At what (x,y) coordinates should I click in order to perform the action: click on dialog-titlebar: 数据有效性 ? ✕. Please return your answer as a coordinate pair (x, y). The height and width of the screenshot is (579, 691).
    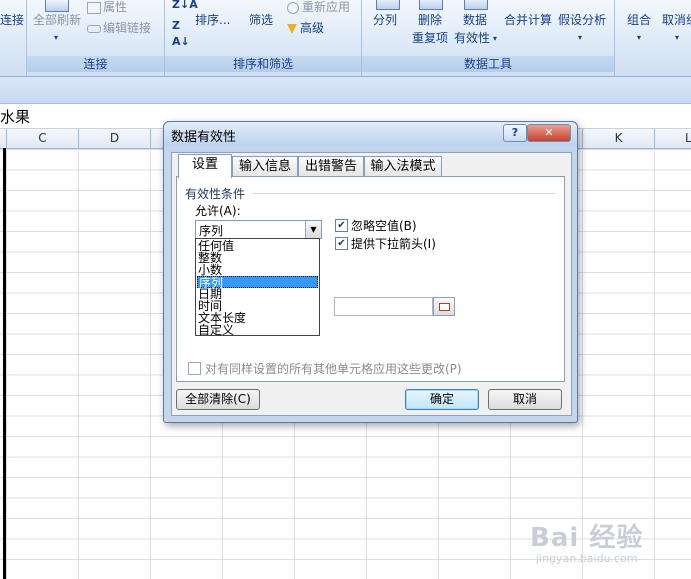
    Looking at the image, I should click on (370, 134).